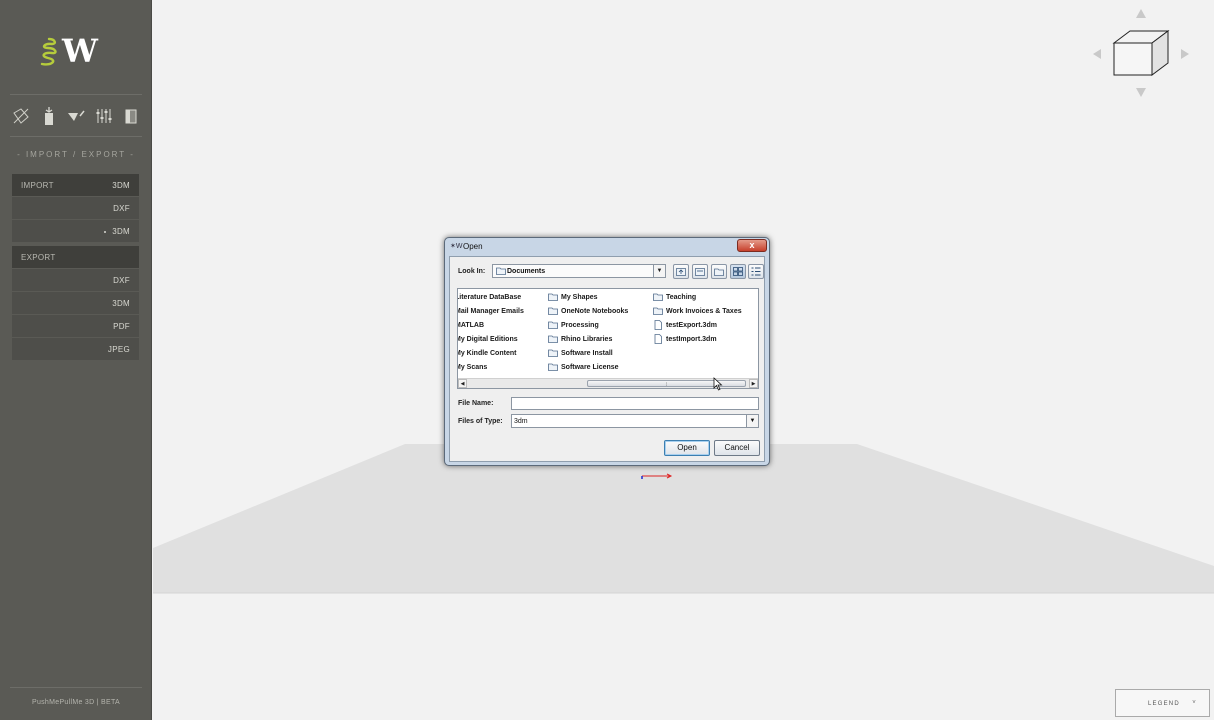 The image size is (1214, 720). I want to click on file-name-label: File Name:, so click(476, 403).